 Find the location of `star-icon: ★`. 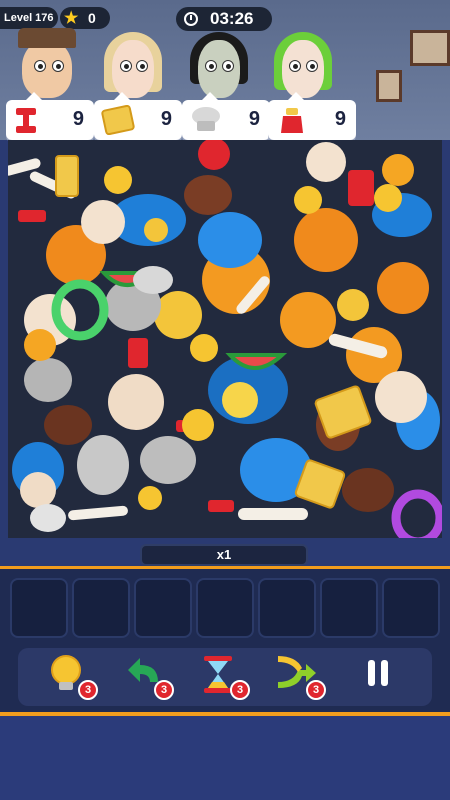

star-icon: ★ is located at coordinates (71, 18).